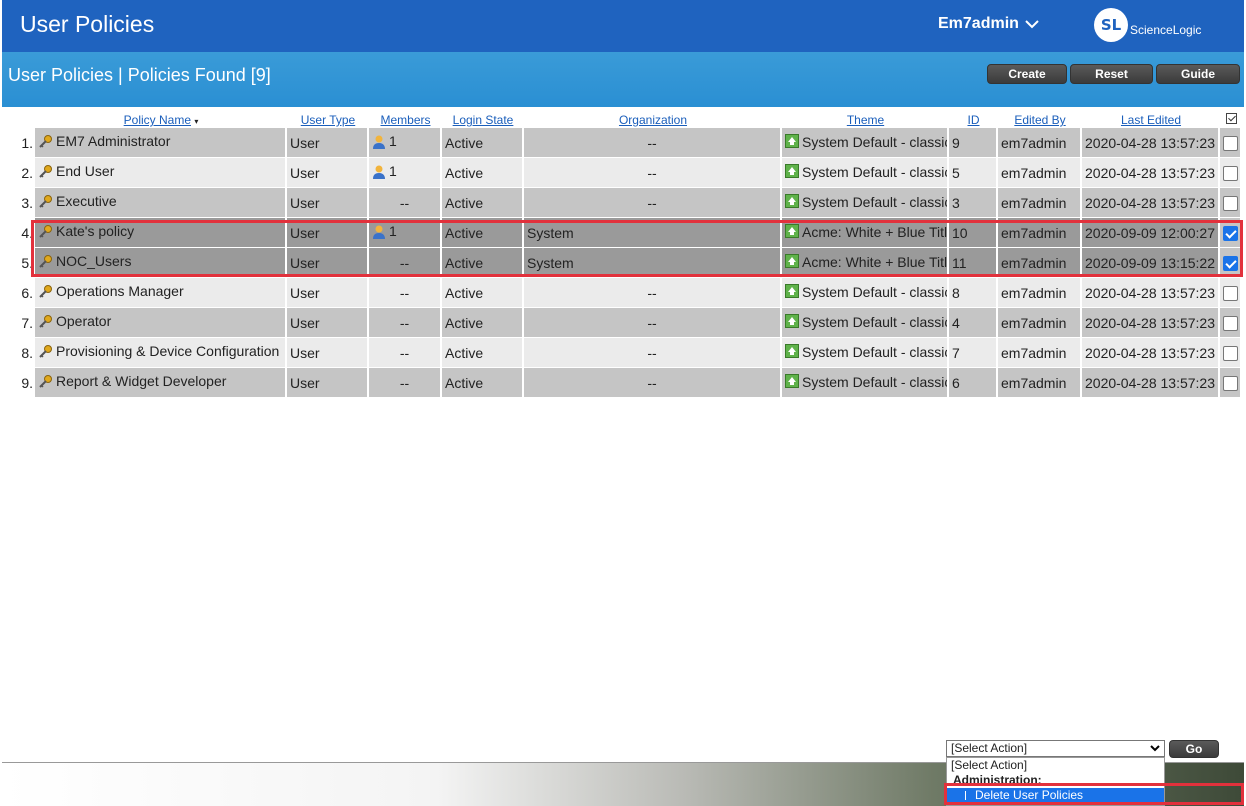  What do you see at coordinates (328, 263) in the screenshot?
I see `user-type-cell: User` at bounding box center [328, 263].